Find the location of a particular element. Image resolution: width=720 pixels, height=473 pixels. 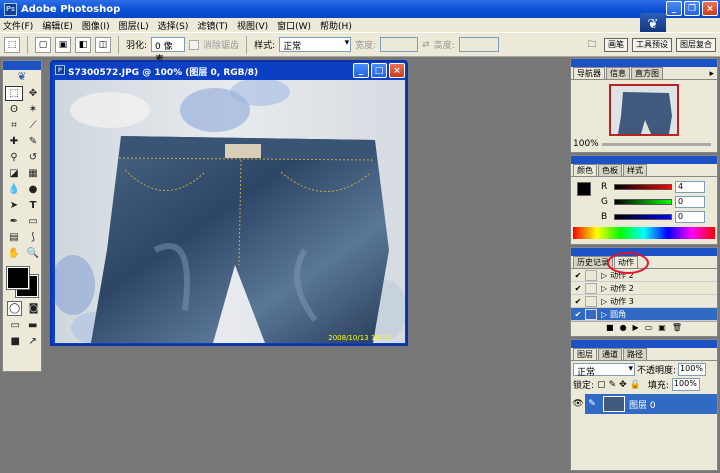

color-ramp is located at coordinates (644, 233).